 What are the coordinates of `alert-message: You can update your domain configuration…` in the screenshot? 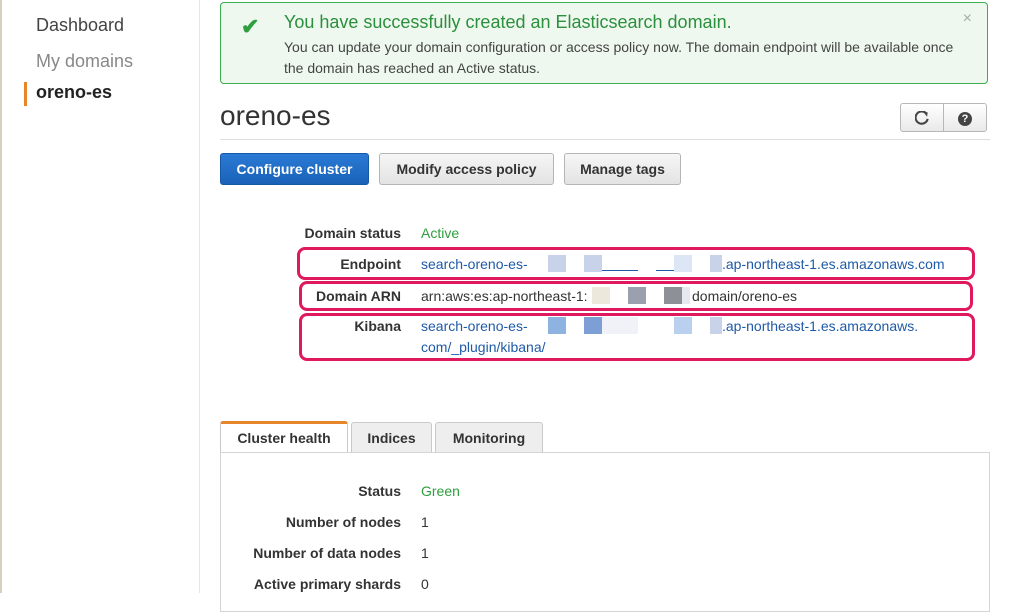 It's located at (619, 57).